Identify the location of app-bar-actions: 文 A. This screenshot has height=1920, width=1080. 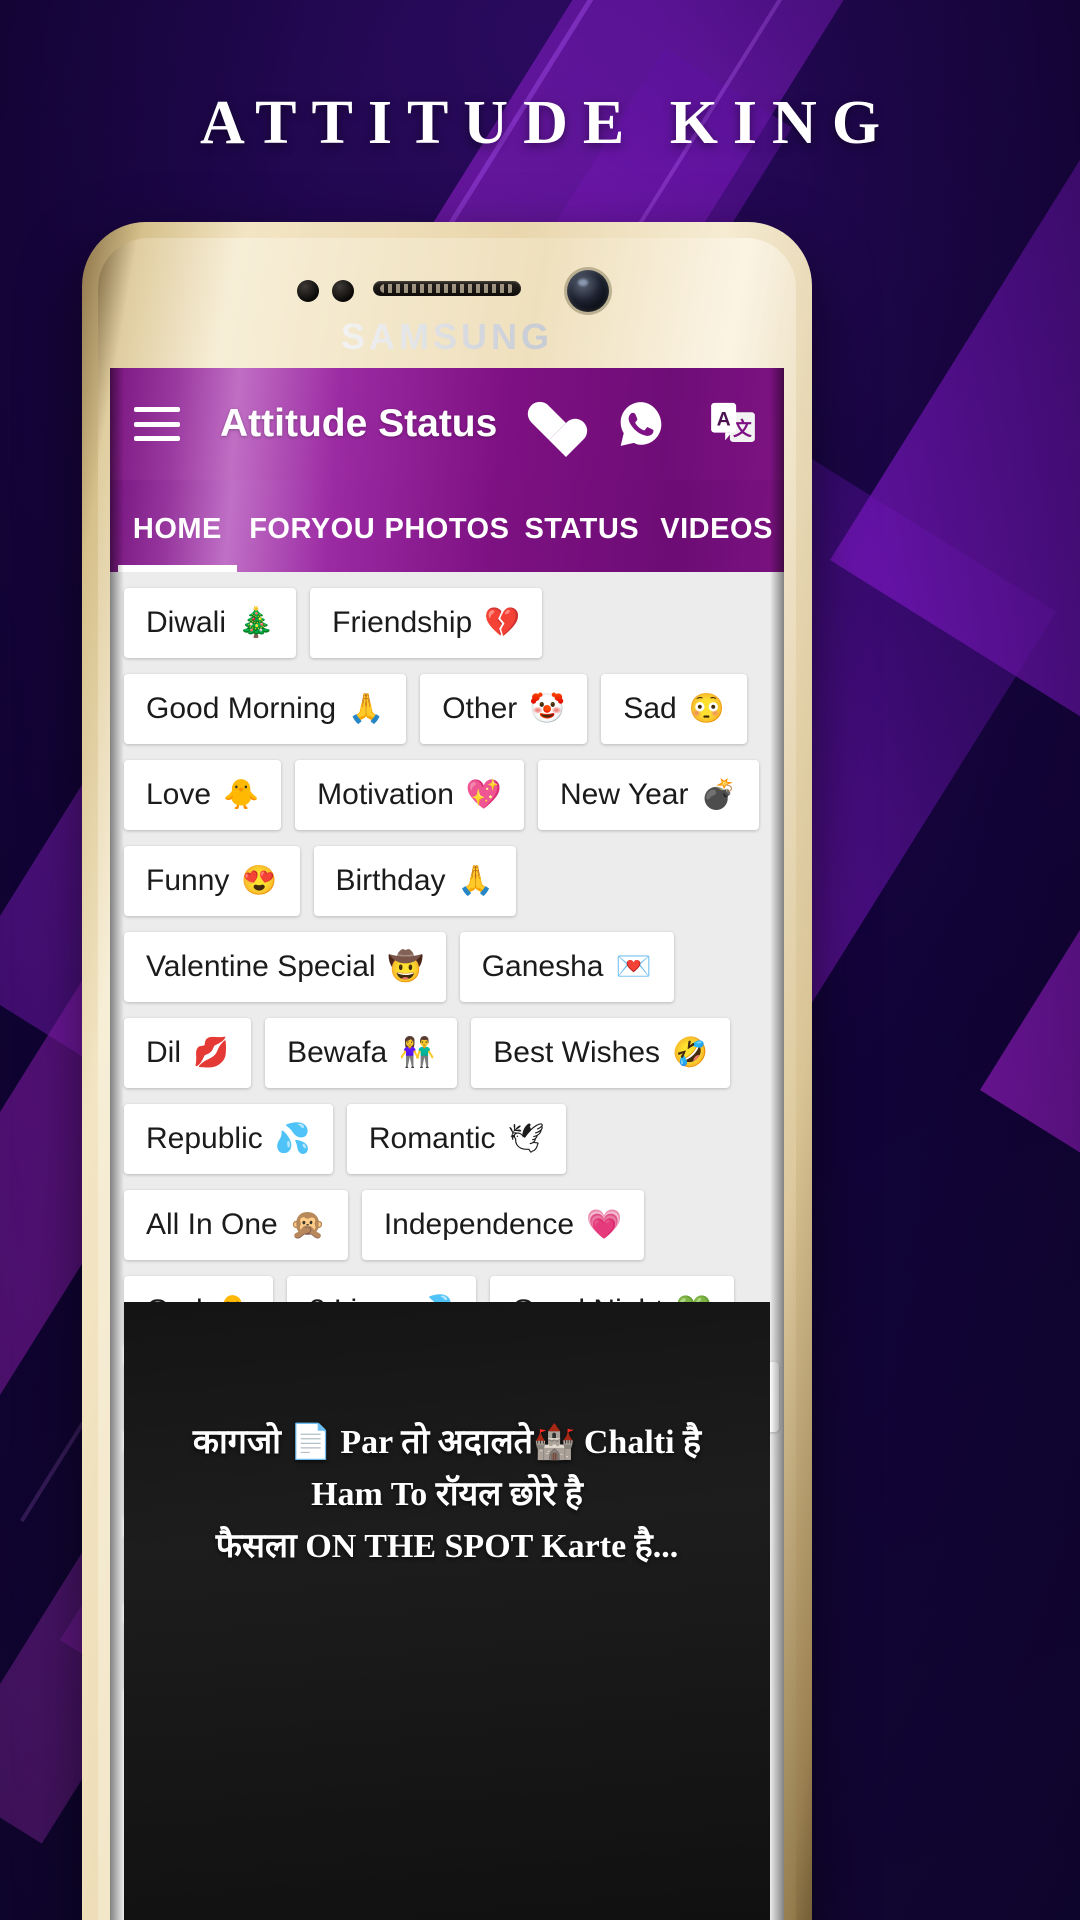
(641, 424).